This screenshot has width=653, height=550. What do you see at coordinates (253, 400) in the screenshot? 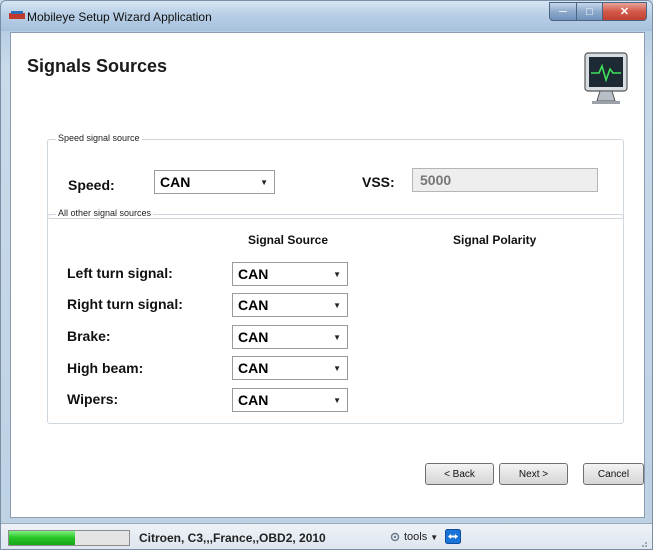
I see `wipers-source-value: CAN` at bounding box center [253, 400].